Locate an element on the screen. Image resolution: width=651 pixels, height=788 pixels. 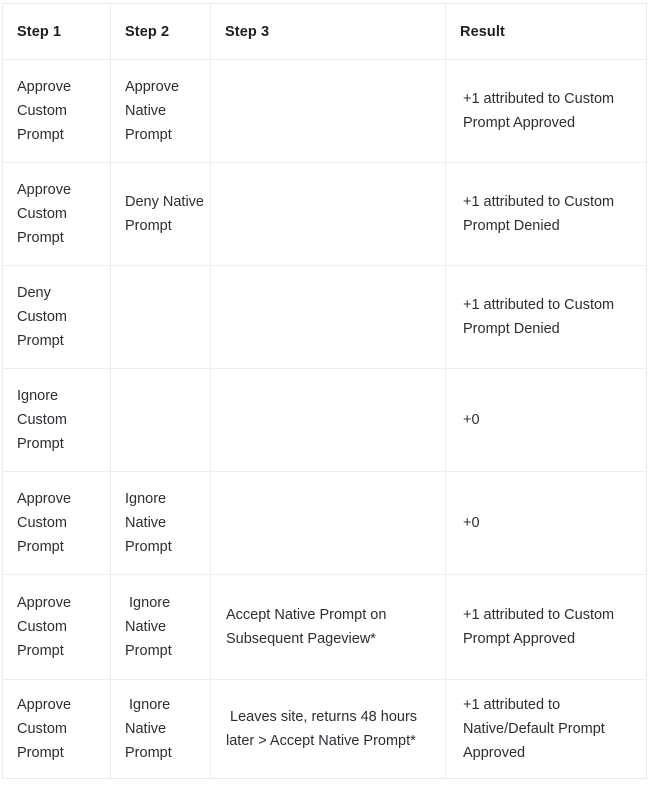
cell-step-2: Approve Native Prompt is located at coordinates (160, 111).